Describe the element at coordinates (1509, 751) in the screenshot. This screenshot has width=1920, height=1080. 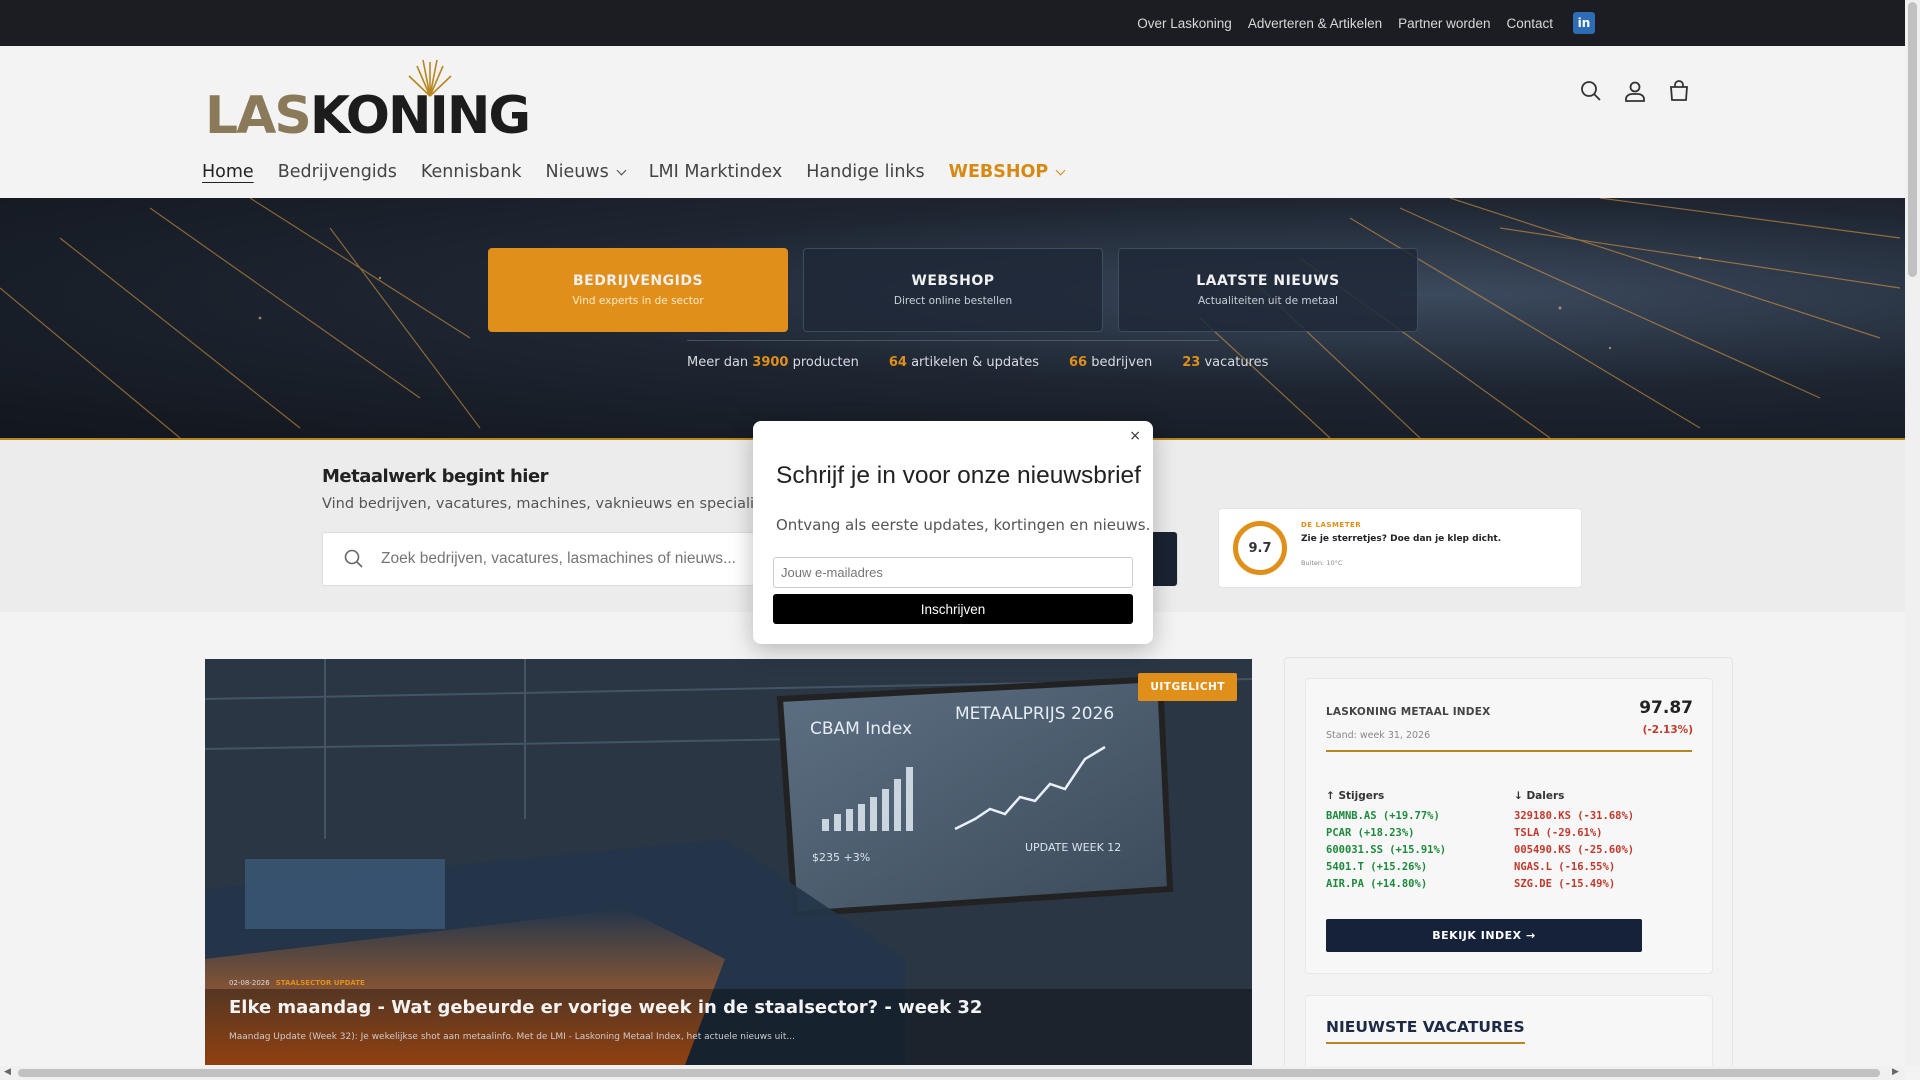
I see `divider` at that location.